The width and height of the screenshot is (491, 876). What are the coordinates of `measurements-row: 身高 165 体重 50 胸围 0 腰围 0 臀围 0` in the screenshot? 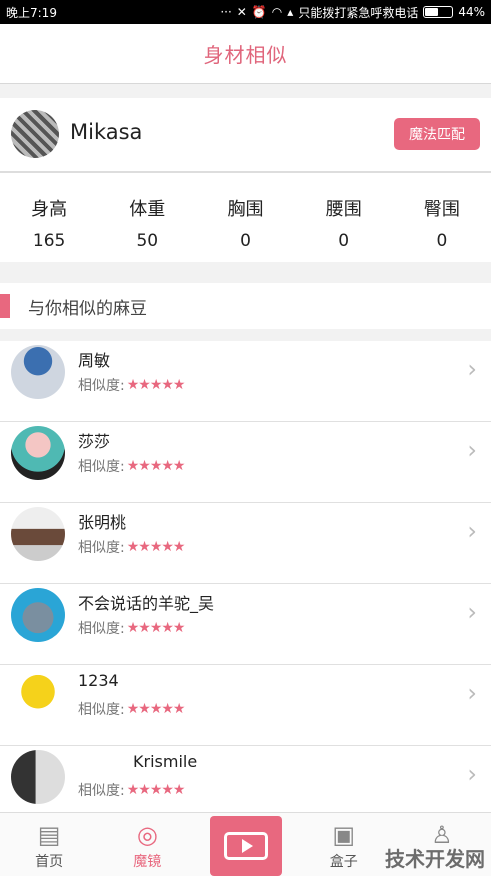 It's located at (245, 217).